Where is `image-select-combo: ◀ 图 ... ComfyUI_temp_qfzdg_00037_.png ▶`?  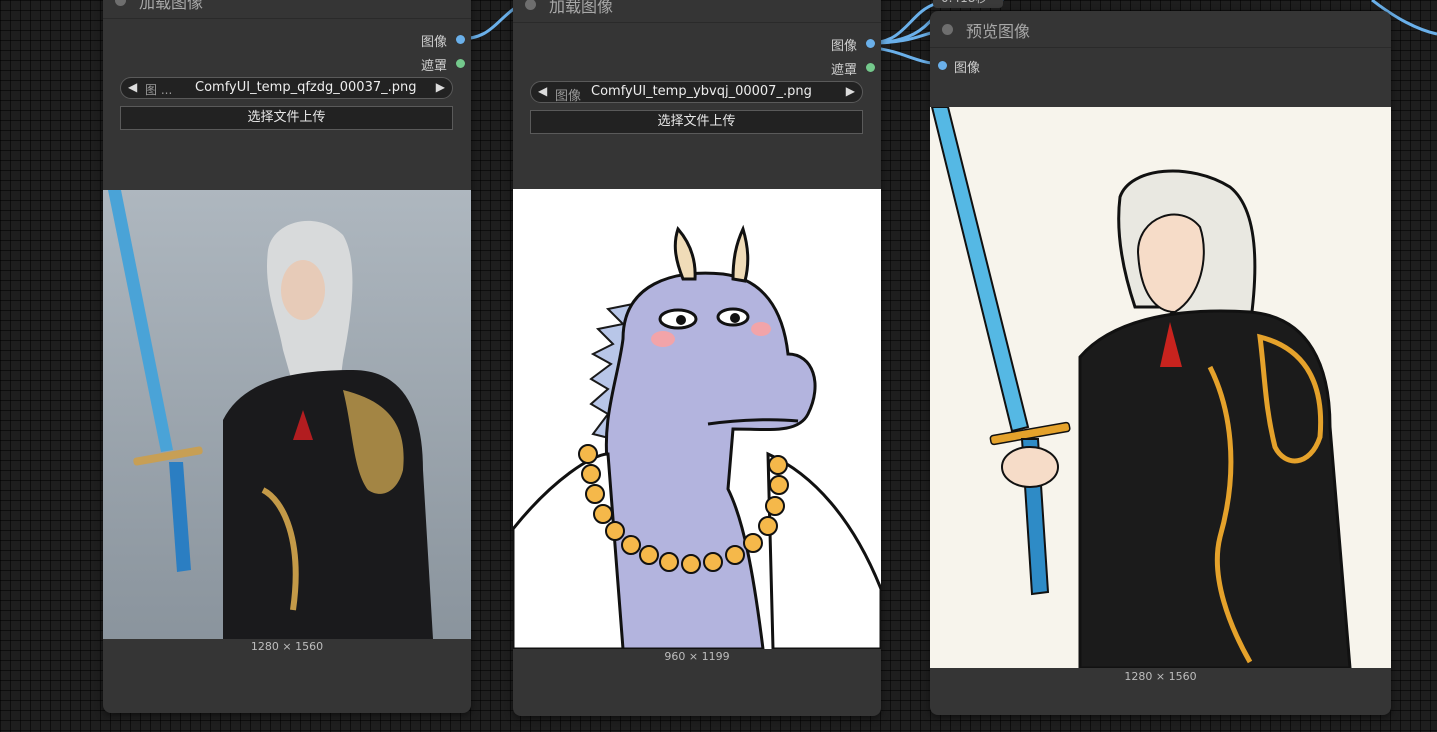
image-select-combo: ◀ 图 ... ComfyUI_temp_qfzdg_00037_.png ▶ is located at coordinates (286, 88).